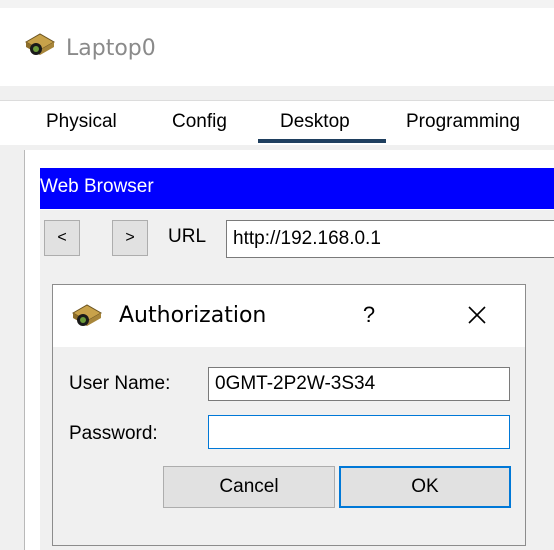 Image resolution: width=554 pixels, height=550 pixels. I want to click on back-button: <, so click(62, 238).